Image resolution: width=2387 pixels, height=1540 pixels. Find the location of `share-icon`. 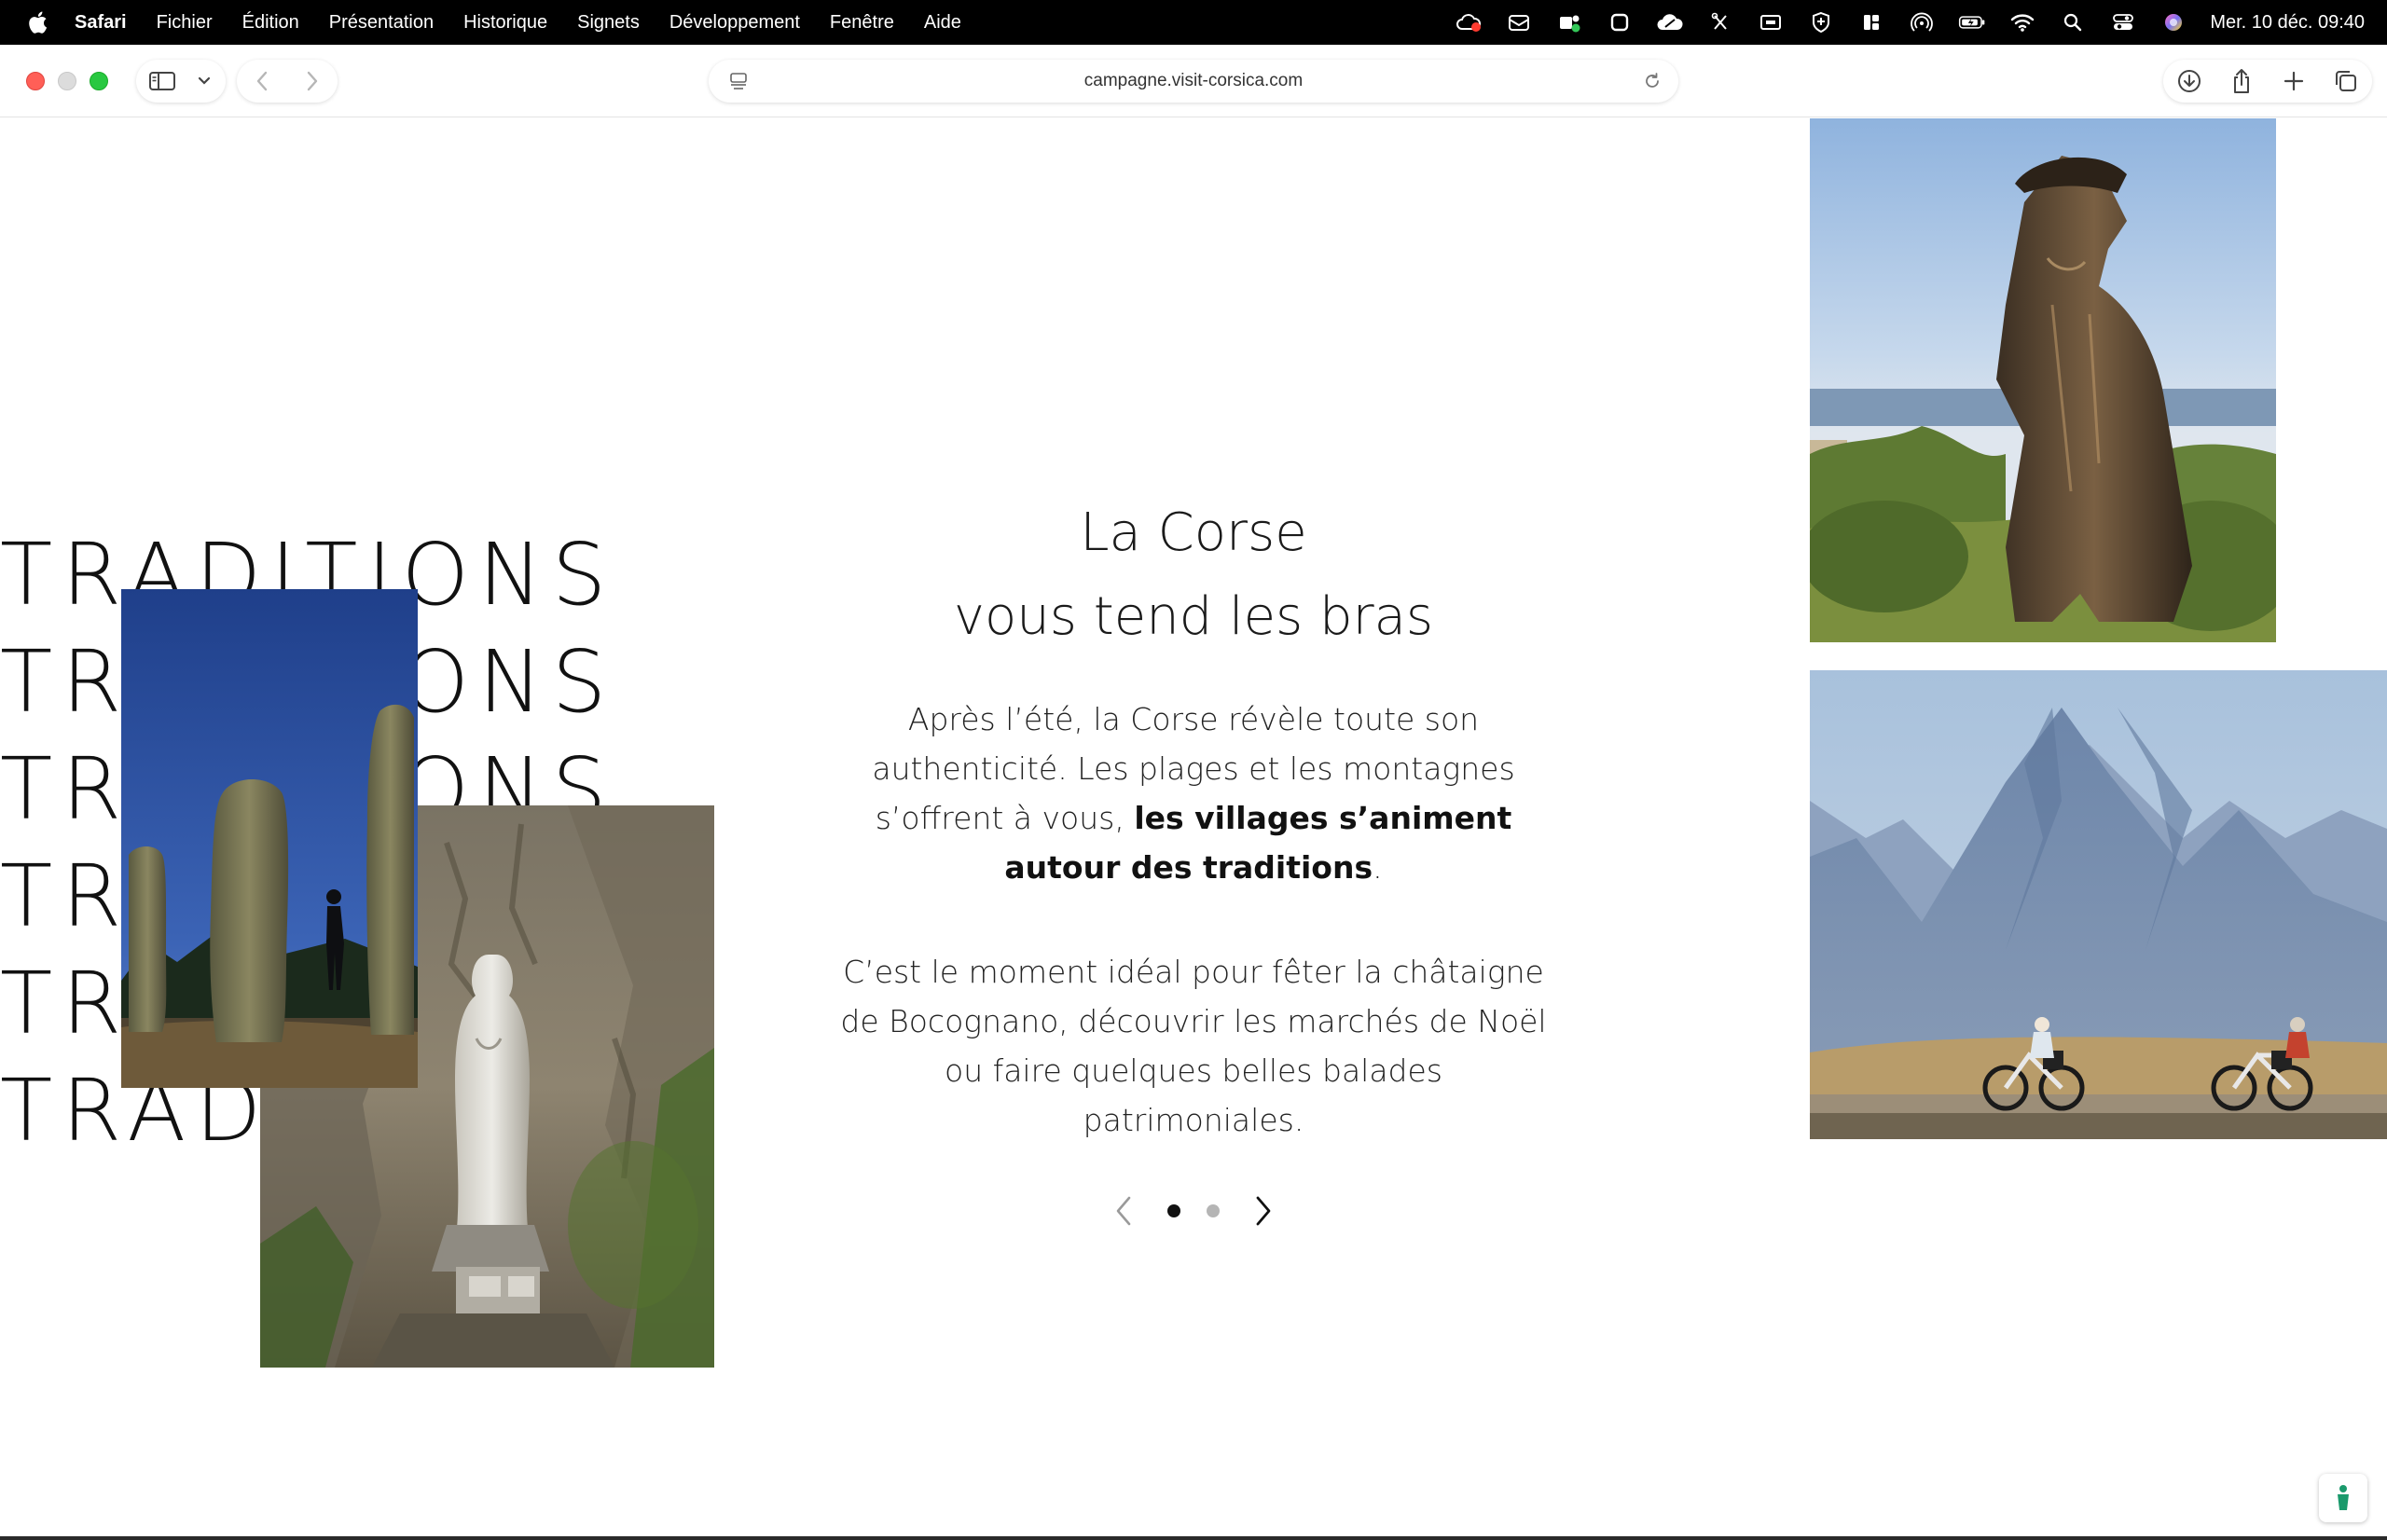

share-icon is located at coordinates (2241, 81).